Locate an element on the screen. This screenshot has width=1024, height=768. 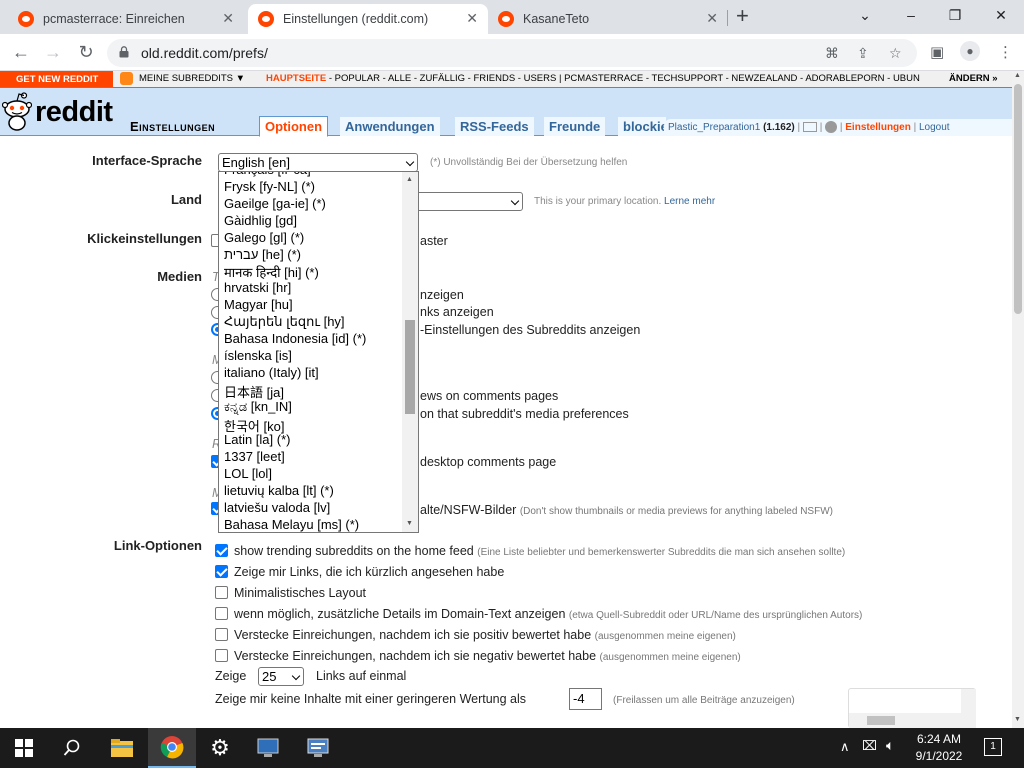
chevron-down-icon is located at coordinates (410, 162).